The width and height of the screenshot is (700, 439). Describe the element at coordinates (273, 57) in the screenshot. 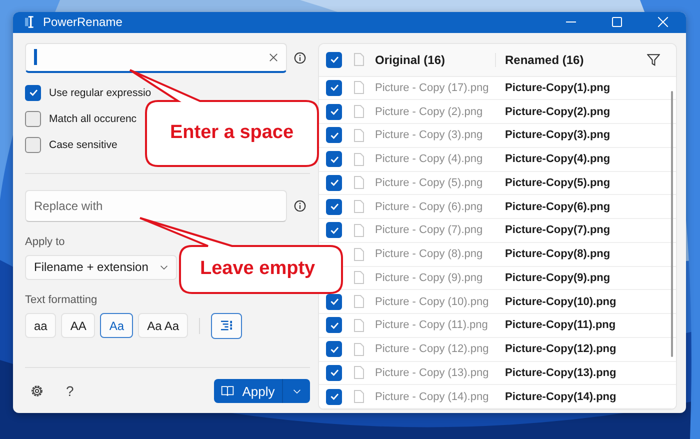

I see `clear-icon` at that location.